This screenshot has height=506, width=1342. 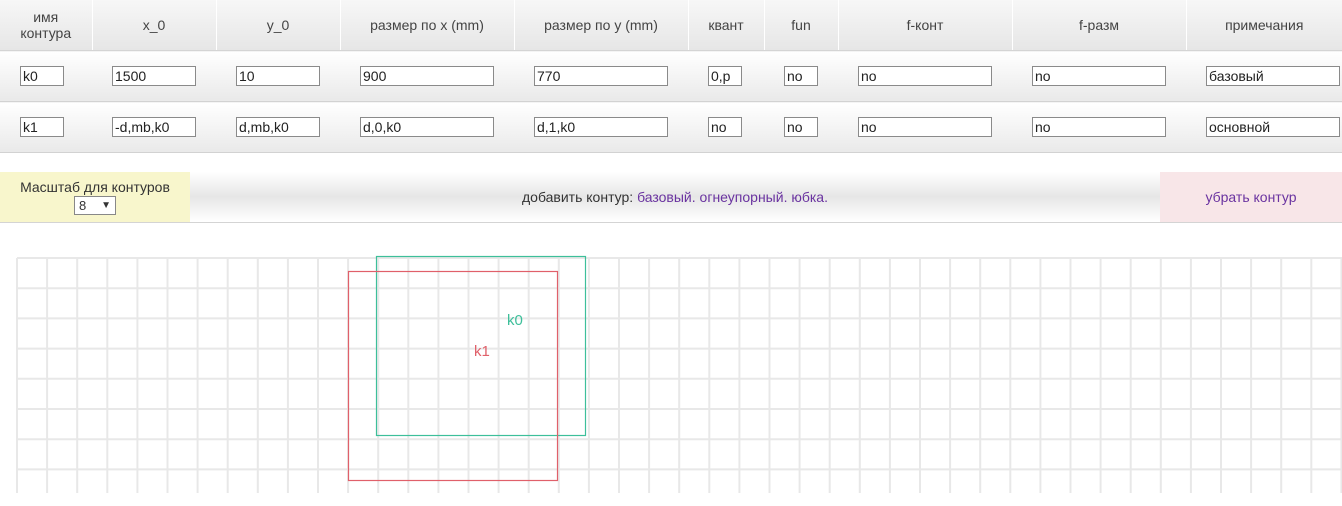 I want to click on scale-panel: Масштаб для контуров 8 ▼, so click(x=95, y=197).